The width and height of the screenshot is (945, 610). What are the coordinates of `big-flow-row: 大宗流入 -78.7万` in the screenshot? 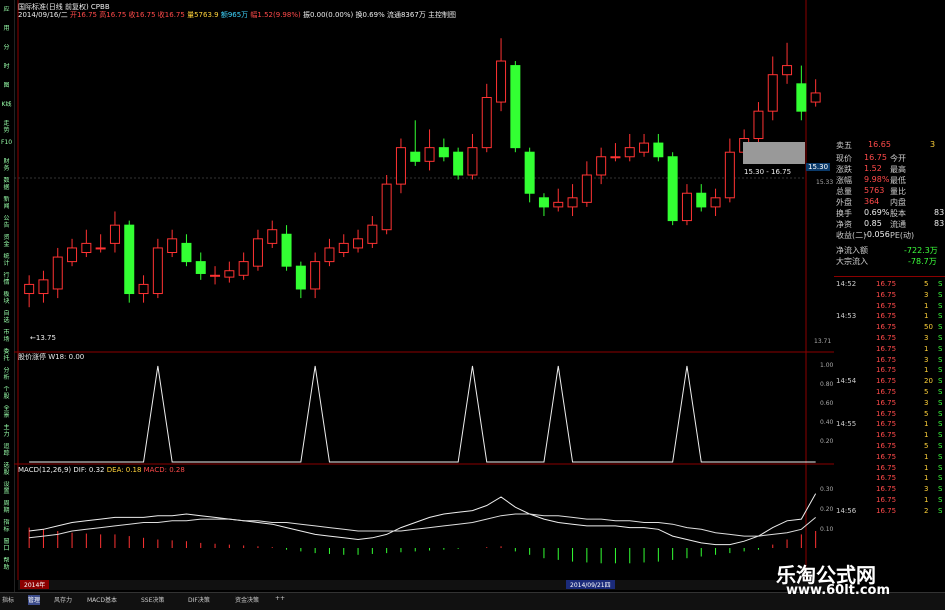 It's located at (886, 261).